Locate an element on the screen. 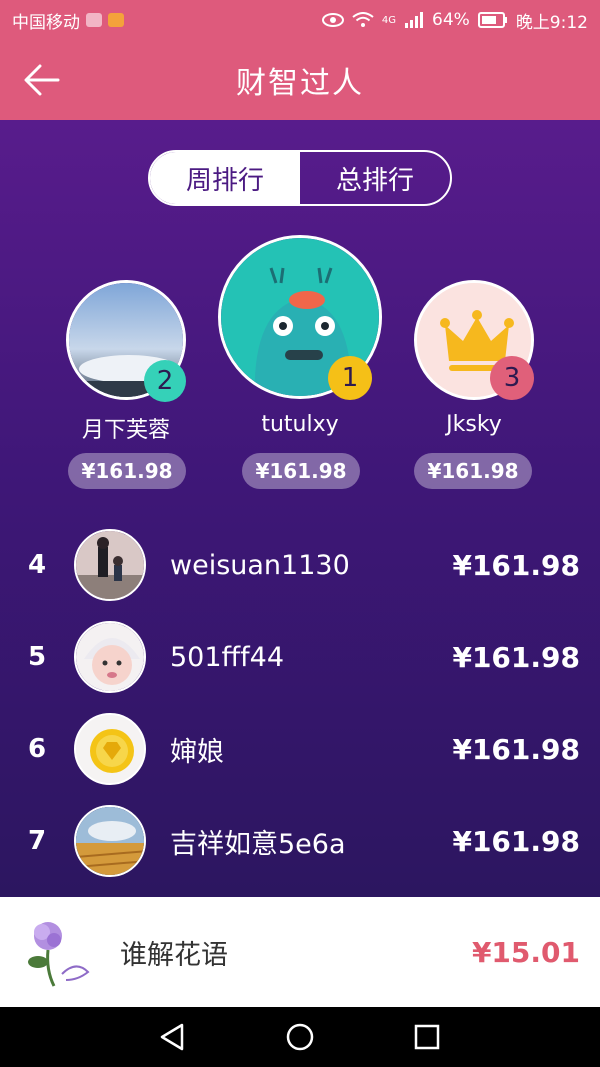  tab-weekly: 周排行 is located at coordinates (225, 178).